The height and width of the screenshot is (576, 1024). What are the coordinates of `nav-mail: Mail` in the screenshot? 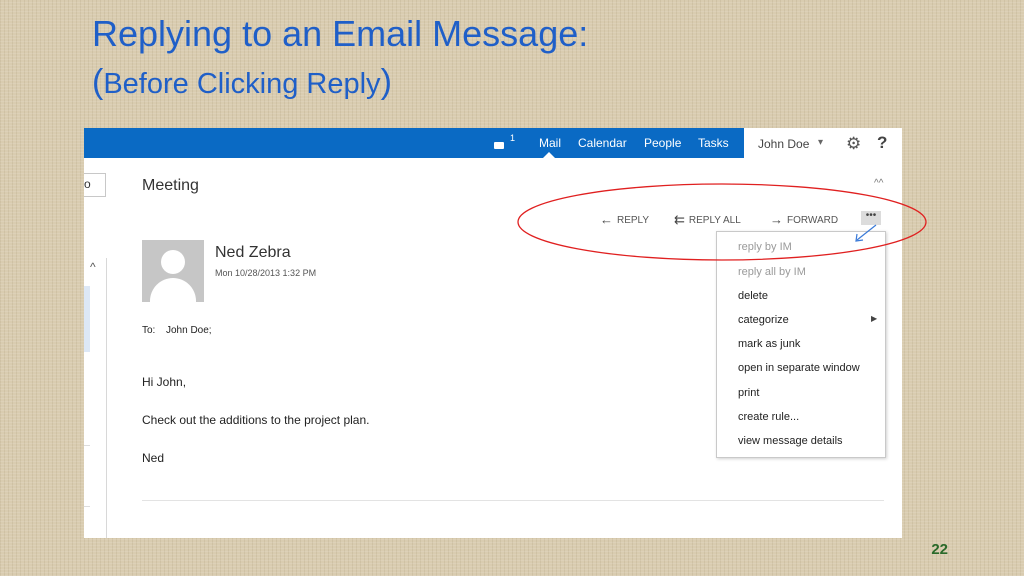 It's located at (550, 143).